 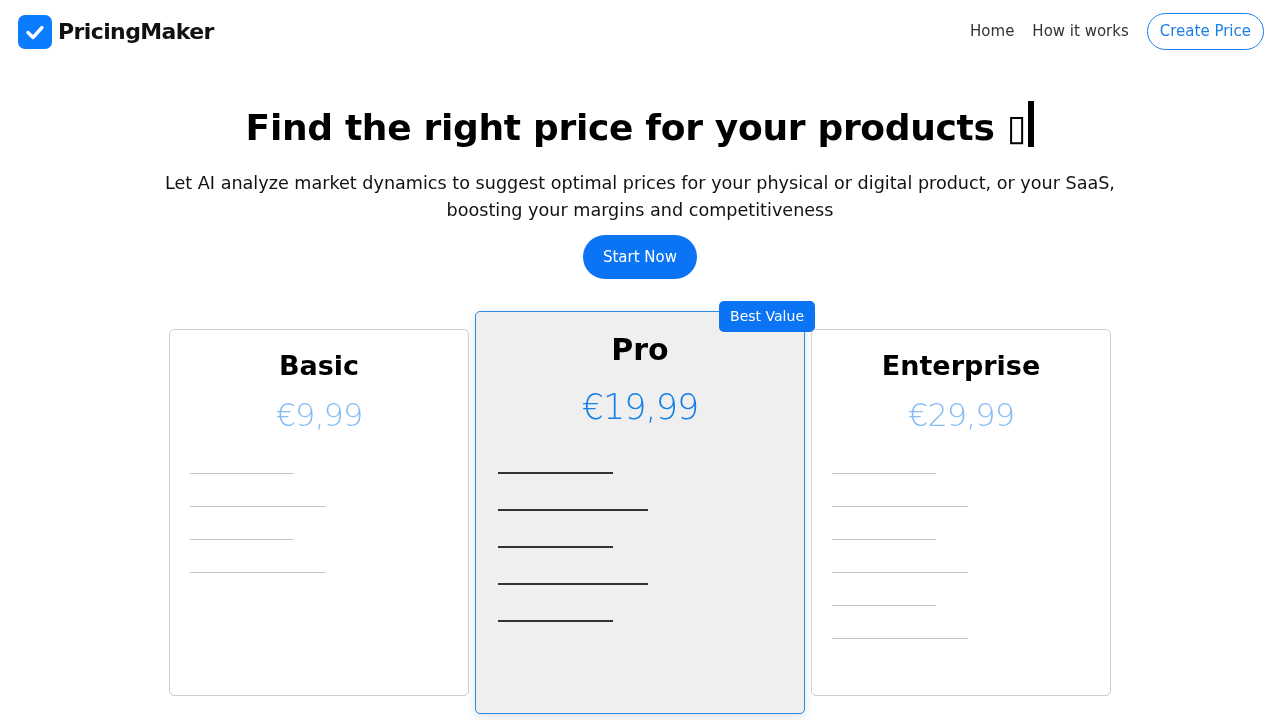 I want to click on nav-link: Home, so click(x=992, y=31).